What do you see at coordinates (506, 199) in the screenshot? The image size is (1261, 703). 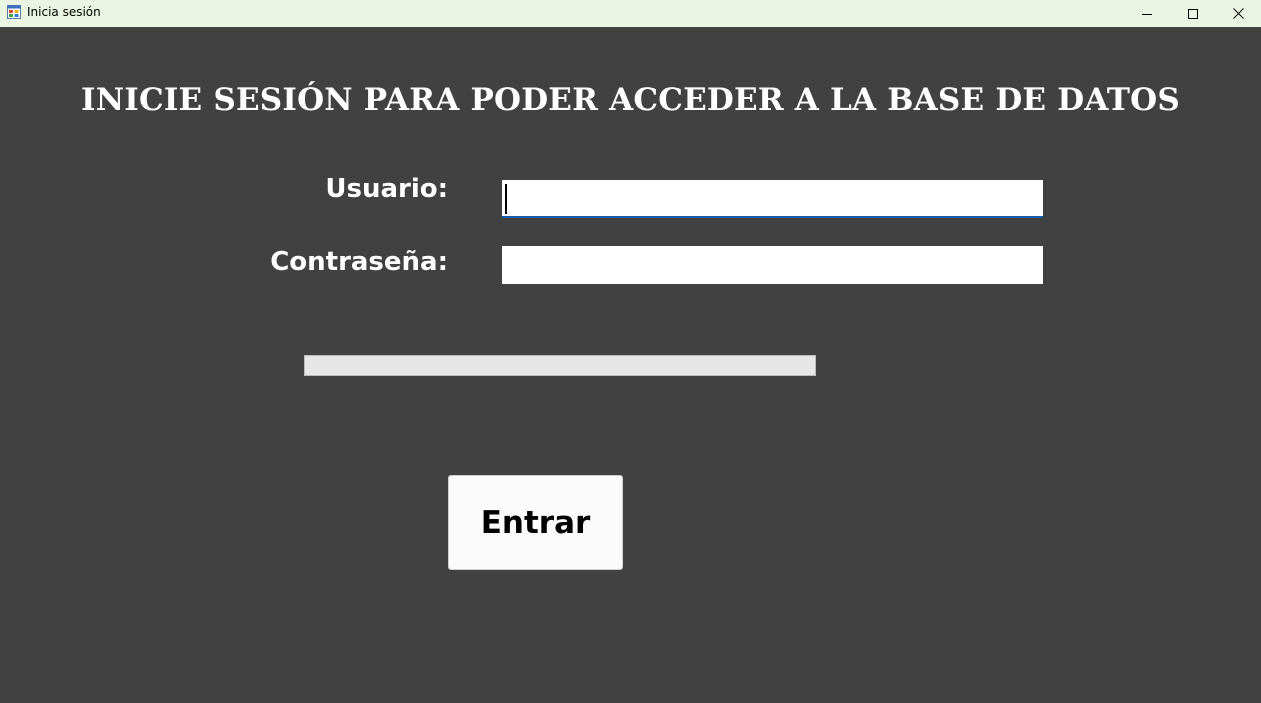 I see `text-caret` at bounding box center [506, 199].